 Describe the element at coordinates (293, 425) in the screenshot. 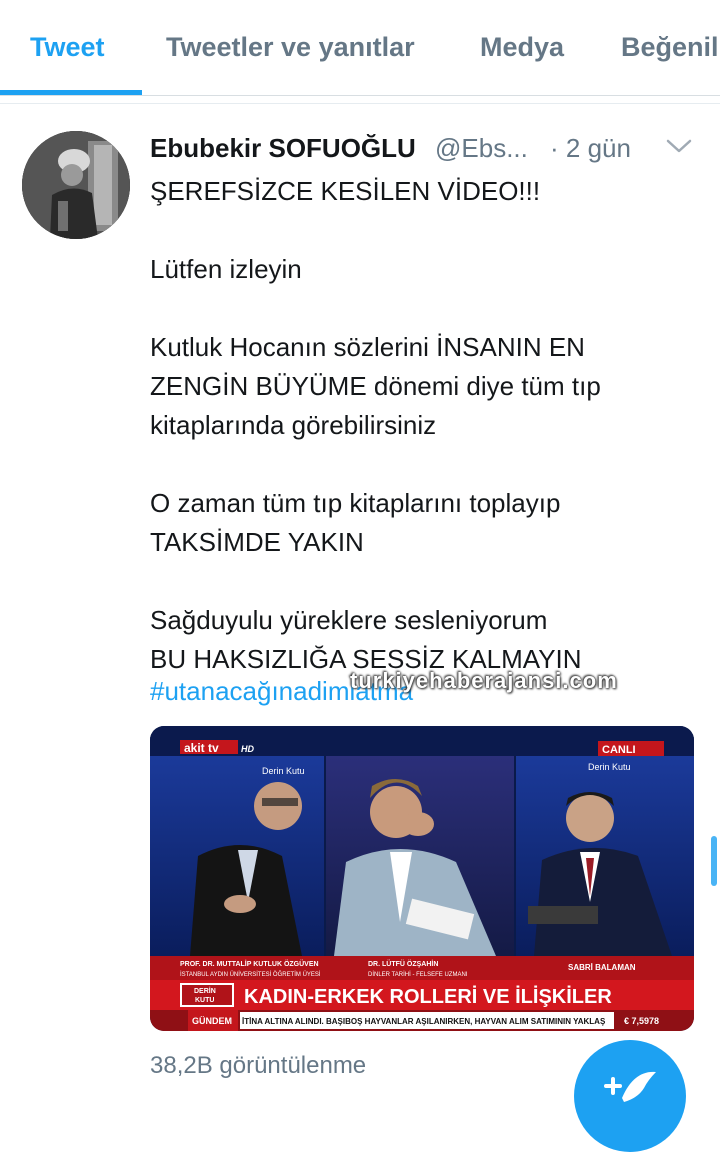

I see `tweet-line: kitaplarında görebilirsiniz` at that location.